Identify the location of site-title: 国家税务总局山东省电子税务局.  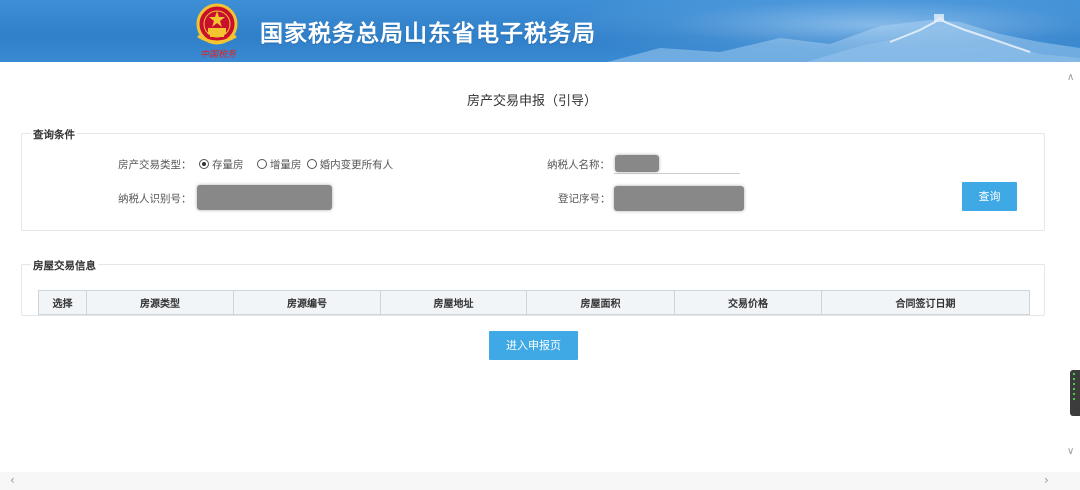
(428, 34).